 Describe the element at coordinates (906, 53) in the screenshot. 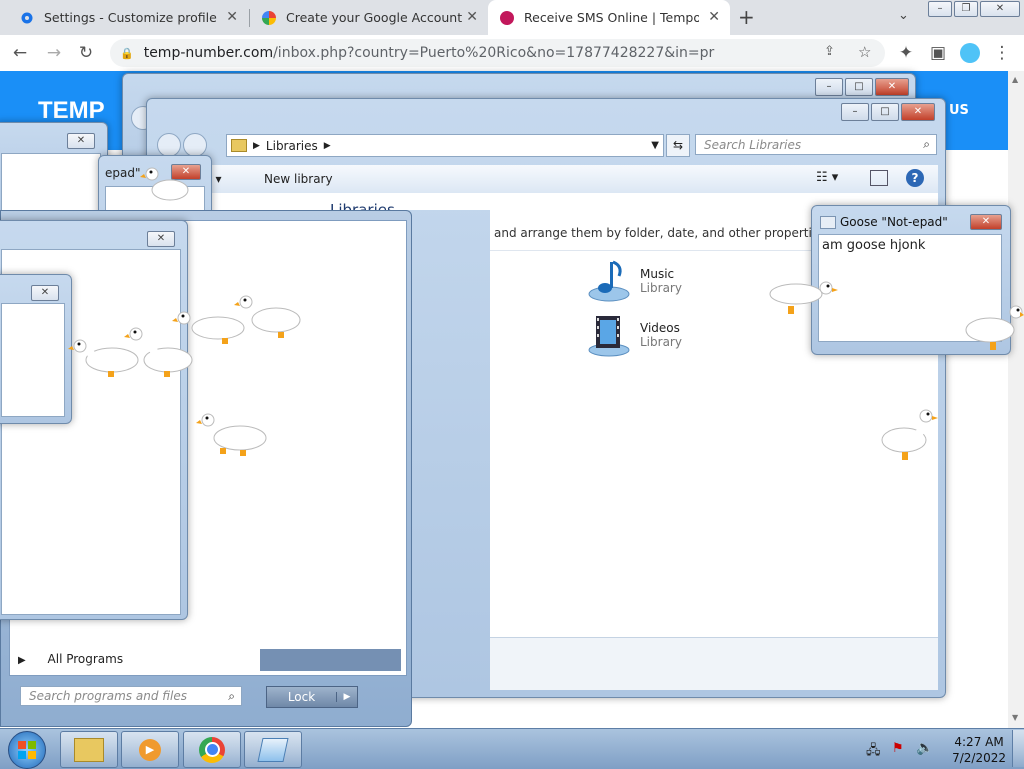

I see `extensions-icon: ✦` at that location.